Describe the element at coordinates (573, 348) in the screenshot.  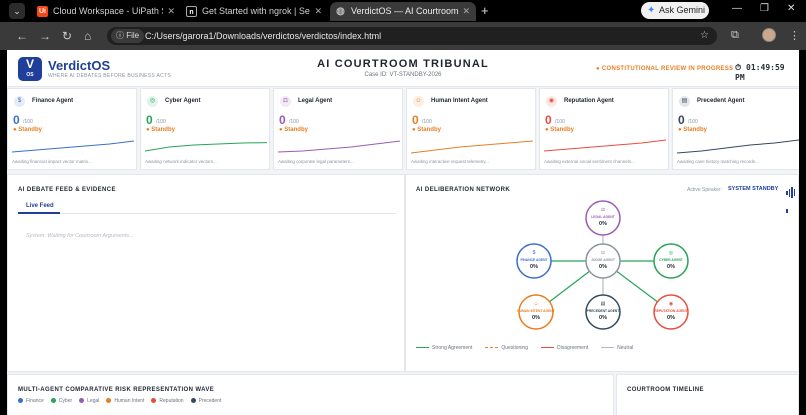
I see `legend-label: Disagreement` at that location.